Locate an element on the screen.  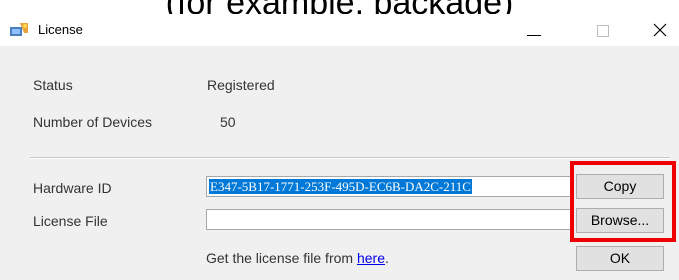
title-bar: License is located at coordinates (339, 30).